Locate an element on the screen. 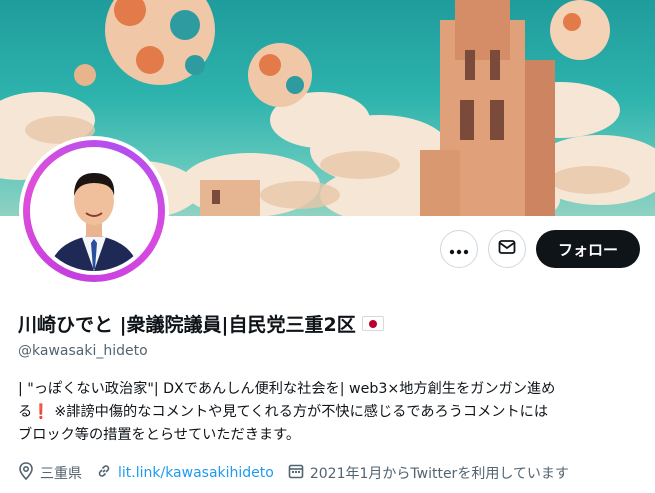 This screenshot has width=655, height=493. avatar-photo is located at coordinates (94, 211).